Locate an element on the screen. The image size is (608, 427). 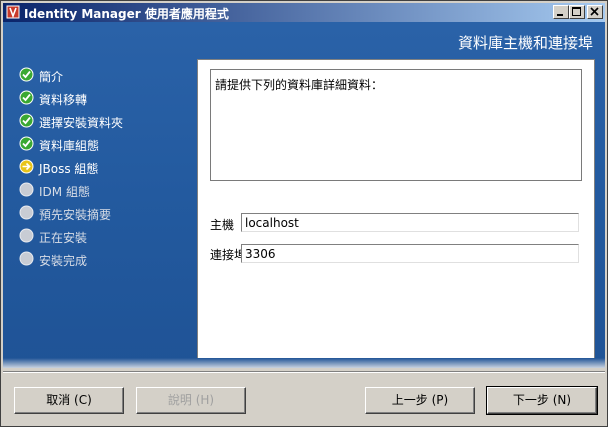
next-button: 下一步 (N) is located at coordinates (542, 400).